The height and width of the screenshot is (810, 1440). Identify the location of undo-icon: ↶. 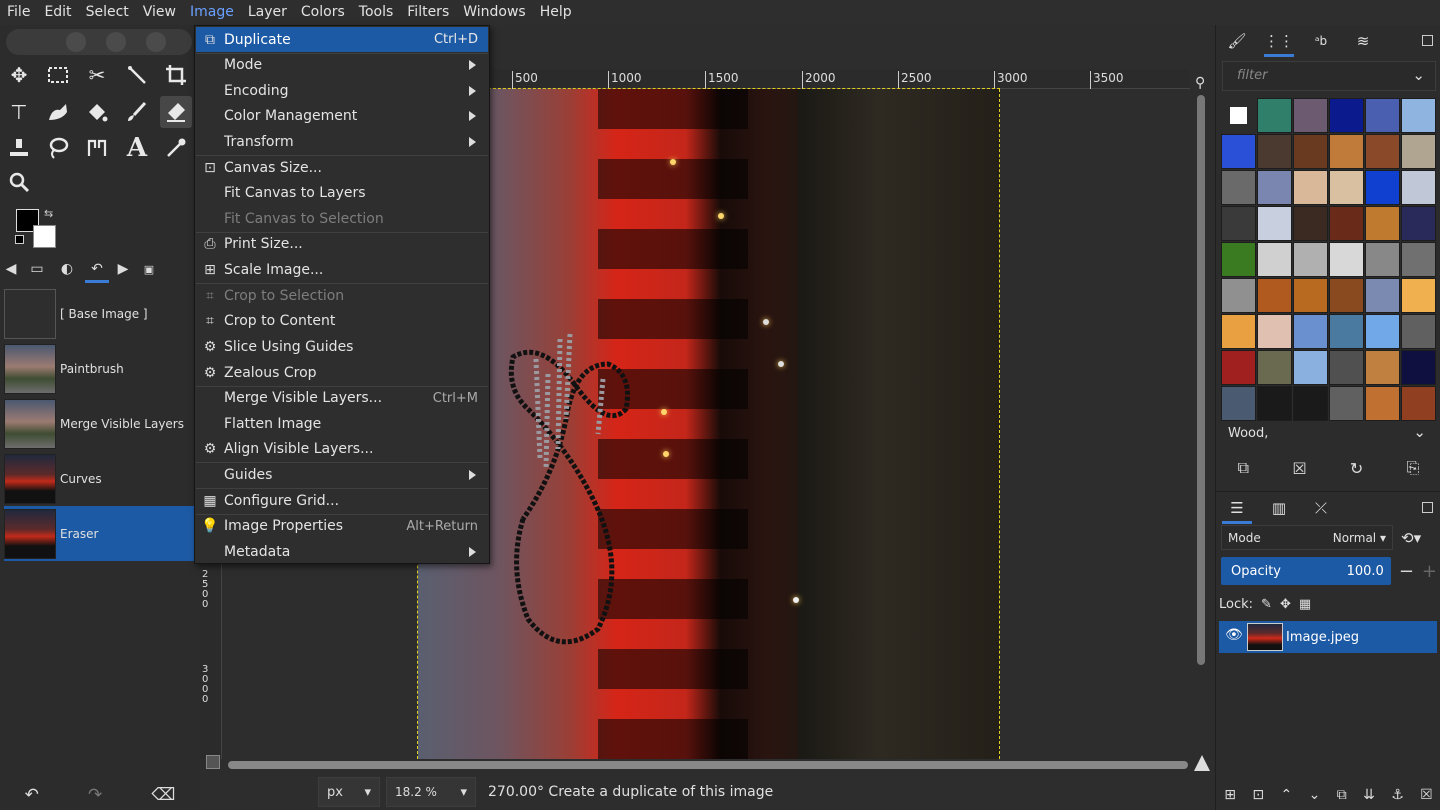
(32, 795).